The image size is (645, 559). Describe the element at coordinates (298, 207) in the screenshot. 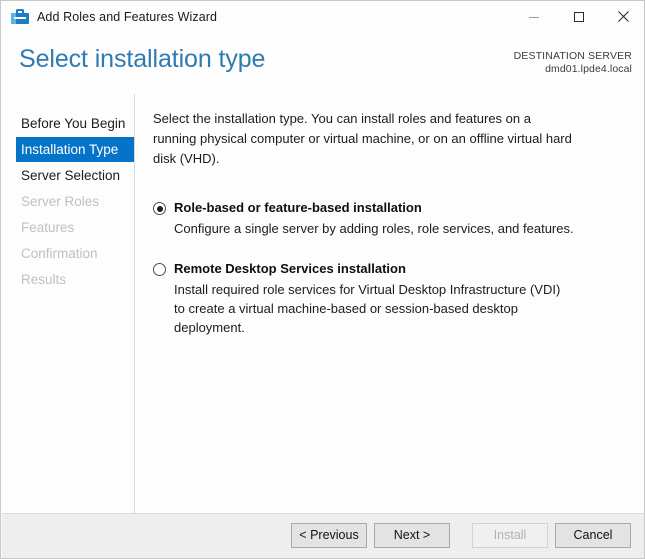

I see `option-role-based-title: Role-based or feature-based installation` at that location.